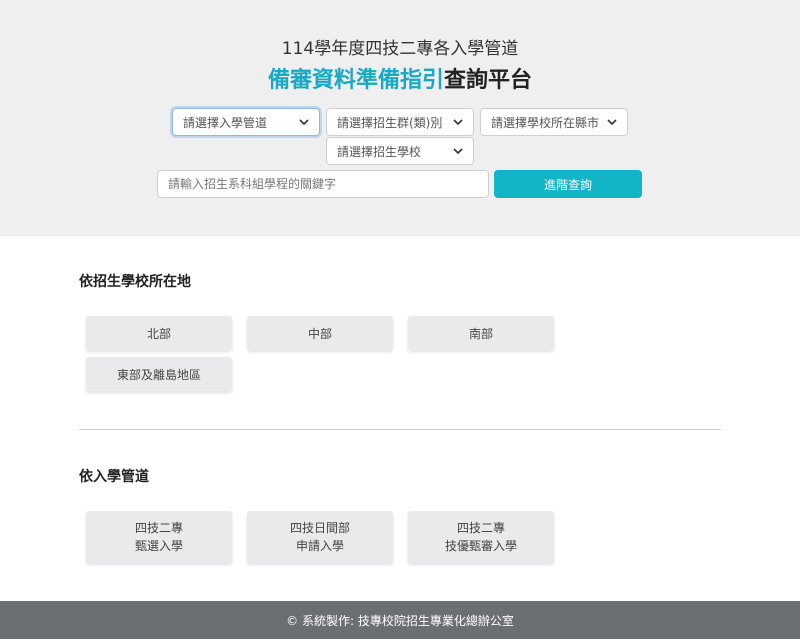 The height and width of the screenshot is (639, 800). What do you see at coordinates (488, 80) in the screenshot?
I see `page-title-plain: 查詢平台` at bounding box center [488, 80].